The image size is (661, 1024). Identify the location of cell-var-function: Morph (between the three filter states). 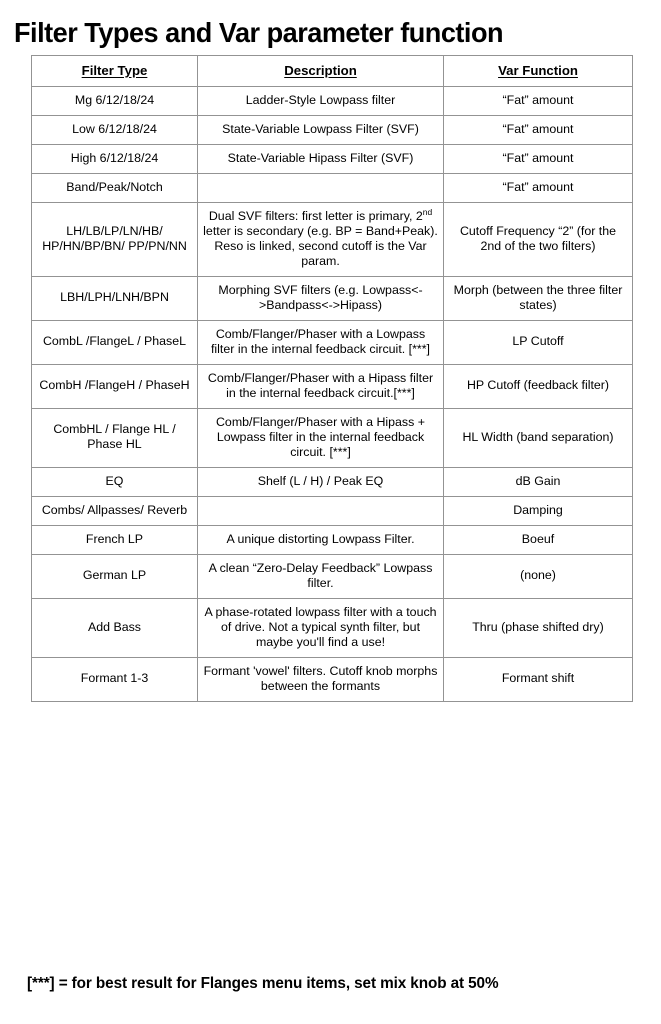
(538, 298).